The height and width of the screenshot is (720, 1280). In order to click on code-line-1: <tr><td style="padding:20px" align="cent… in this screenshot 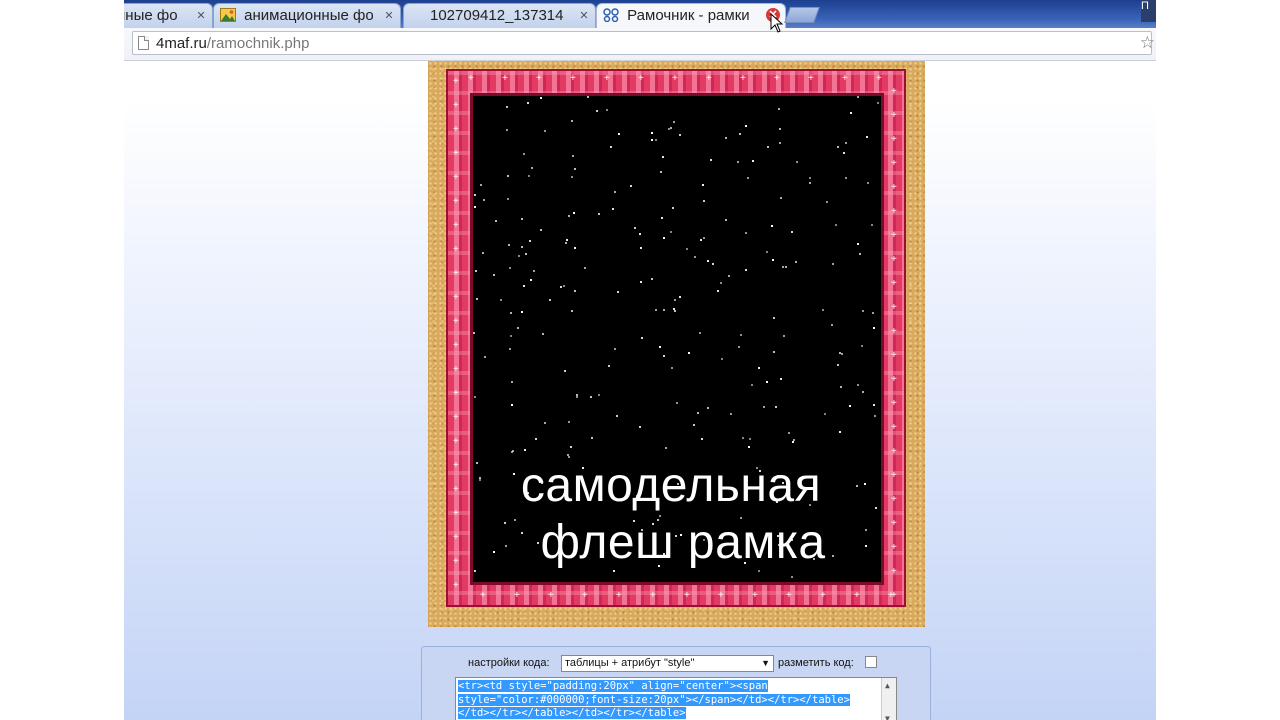, I will do `click(613, 686)`.